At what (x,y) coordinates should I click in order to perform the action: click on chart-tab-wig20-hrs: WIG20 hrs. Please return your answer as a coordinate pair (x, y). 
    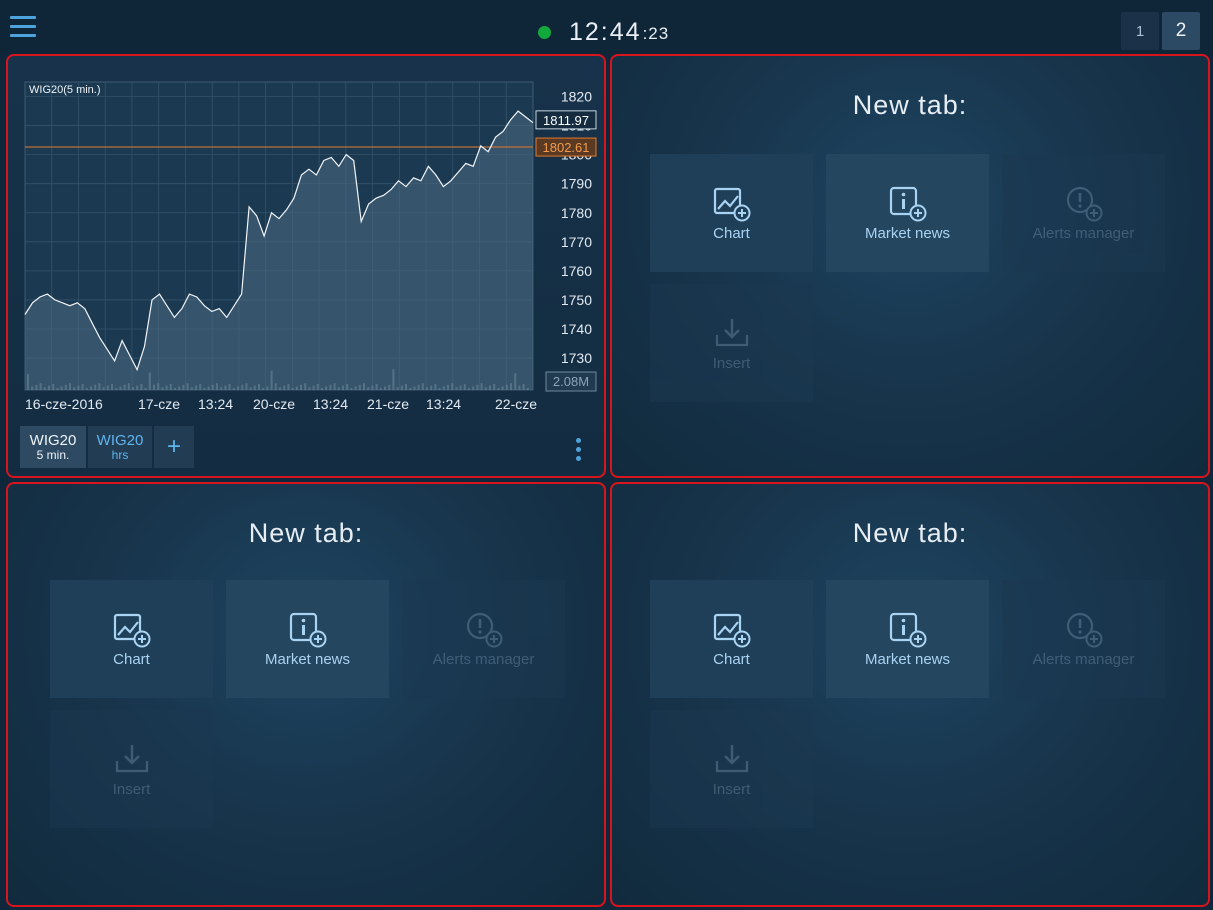
    Looking at the image, I should click on (120, 447).